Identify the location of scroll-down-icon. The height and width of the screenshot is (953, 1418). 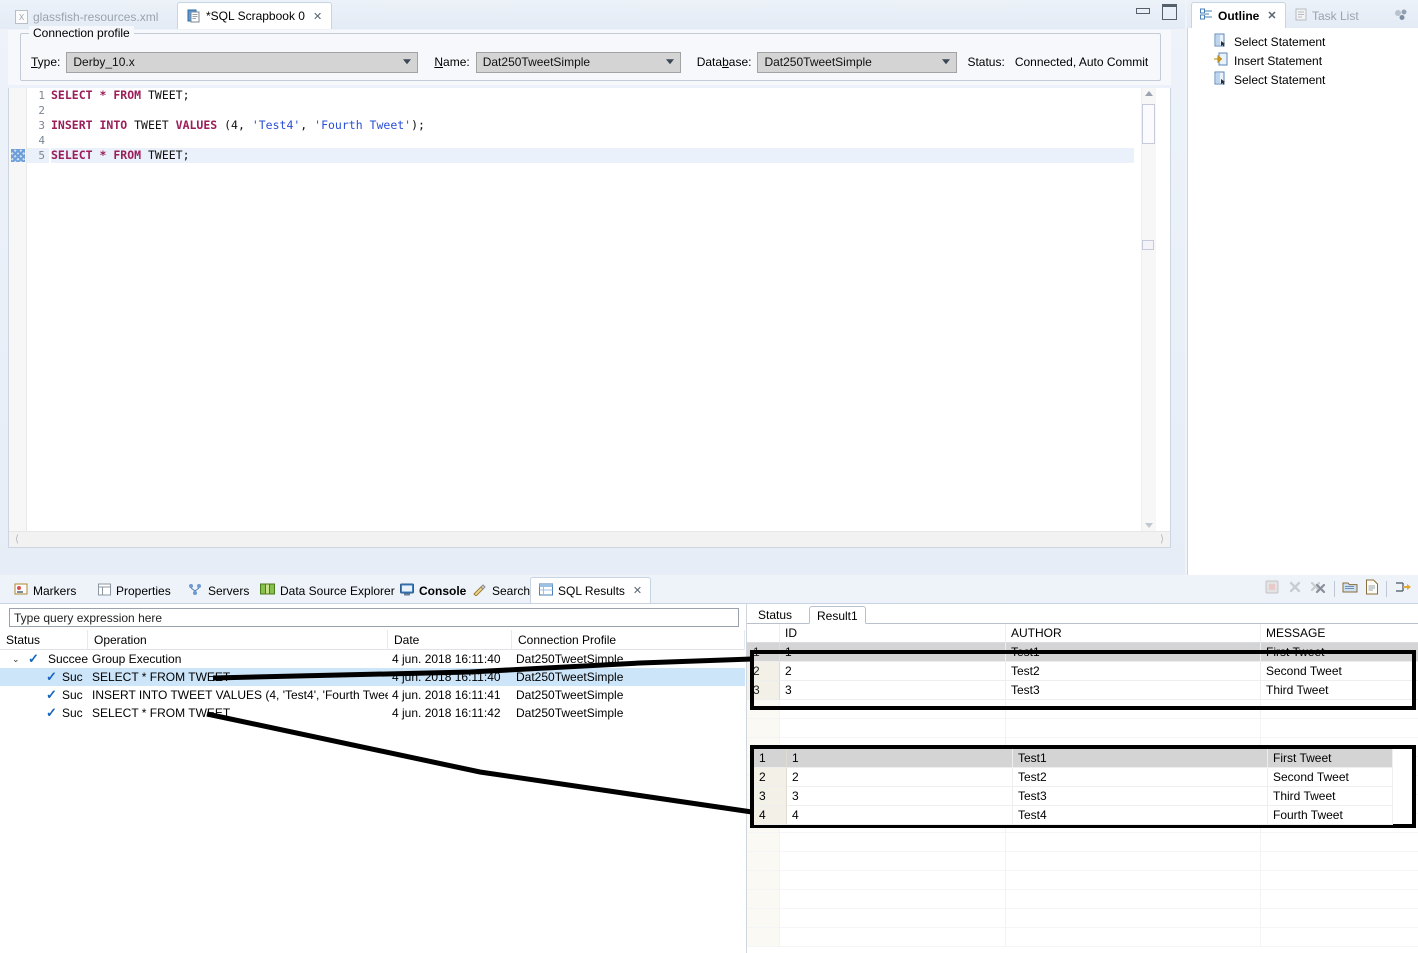
(1149, 525).